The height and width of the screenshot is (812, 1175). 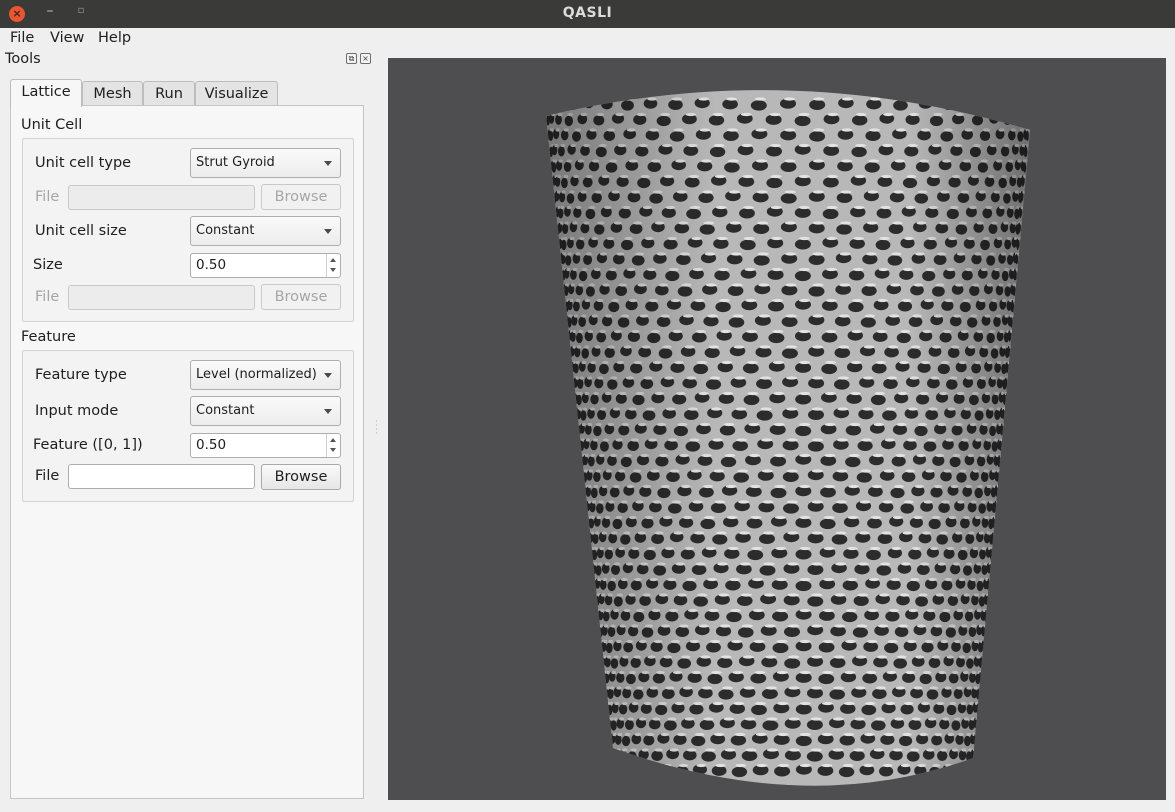 What do you see at coordinates (161, 476) in the screenshot?
I see `feature-file-field` at bounding box center [161, 476].